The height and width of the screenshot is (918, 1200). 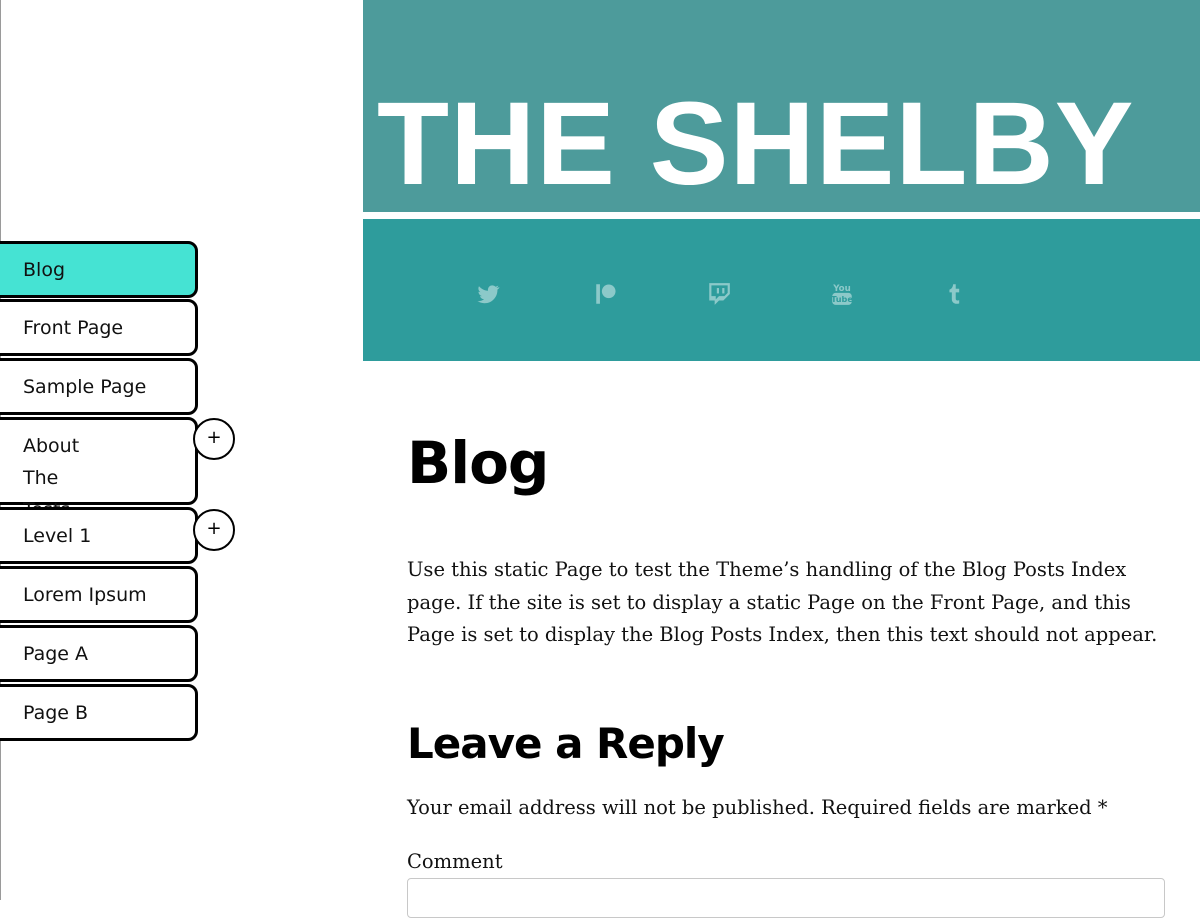 I want to click on nav-item-label: Lorem Ipsum, so click(x=85, y=595).